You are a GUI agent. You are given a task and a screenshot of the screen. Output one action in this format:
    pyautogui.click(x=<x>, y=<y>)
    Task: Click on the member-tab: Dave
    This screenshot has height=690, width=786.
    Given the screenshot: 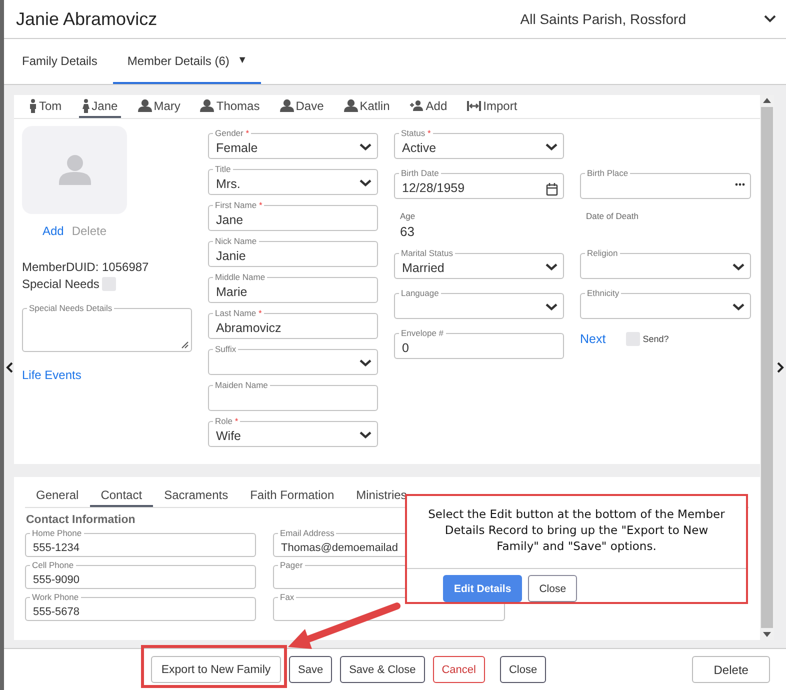 What is the action you would take?
    pyautogui.click(x=301, y=106)
    